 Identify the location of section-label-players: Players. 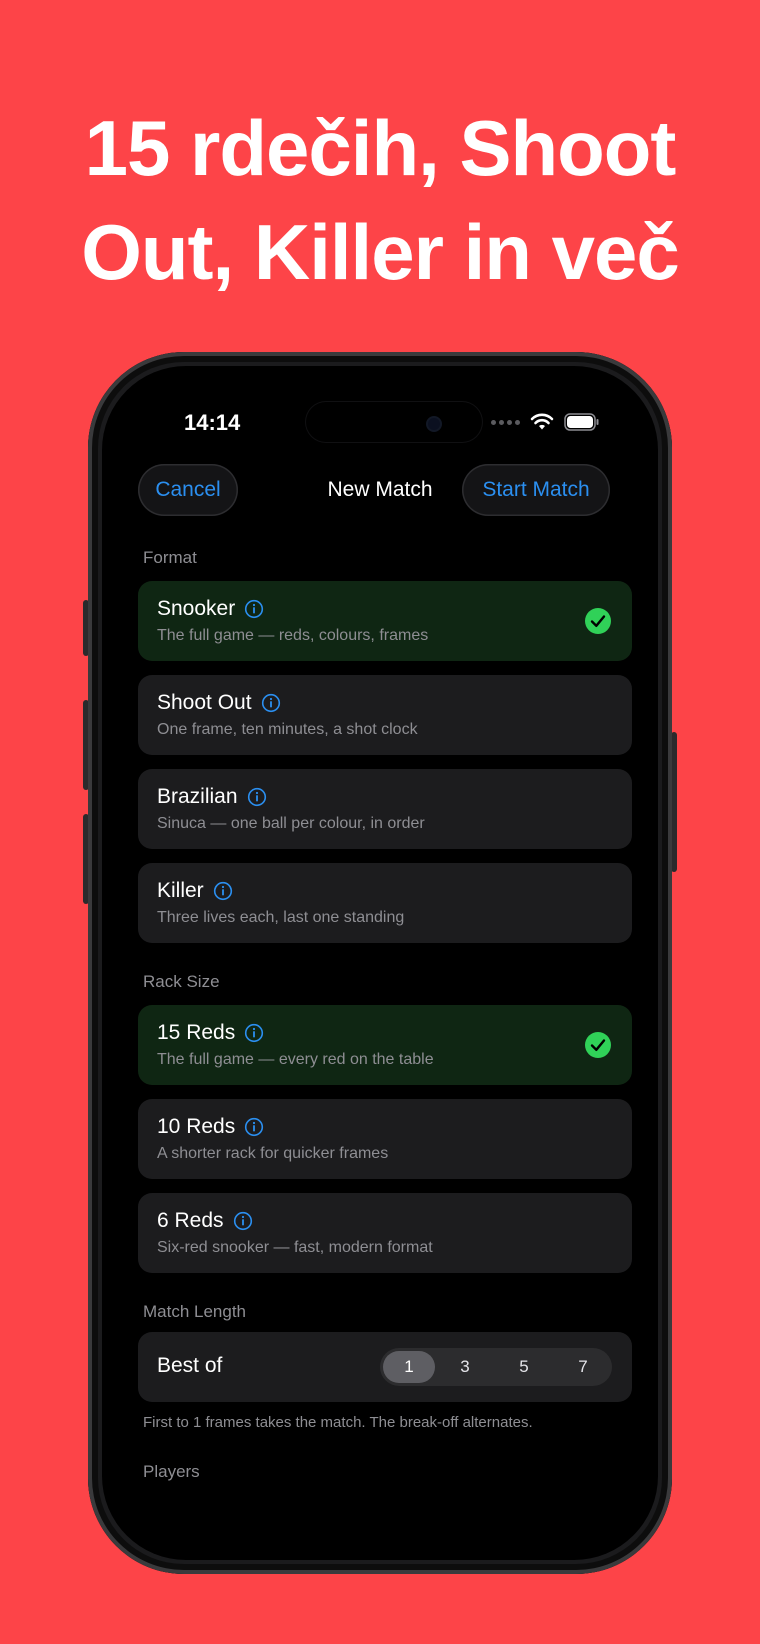
(171, 1471).